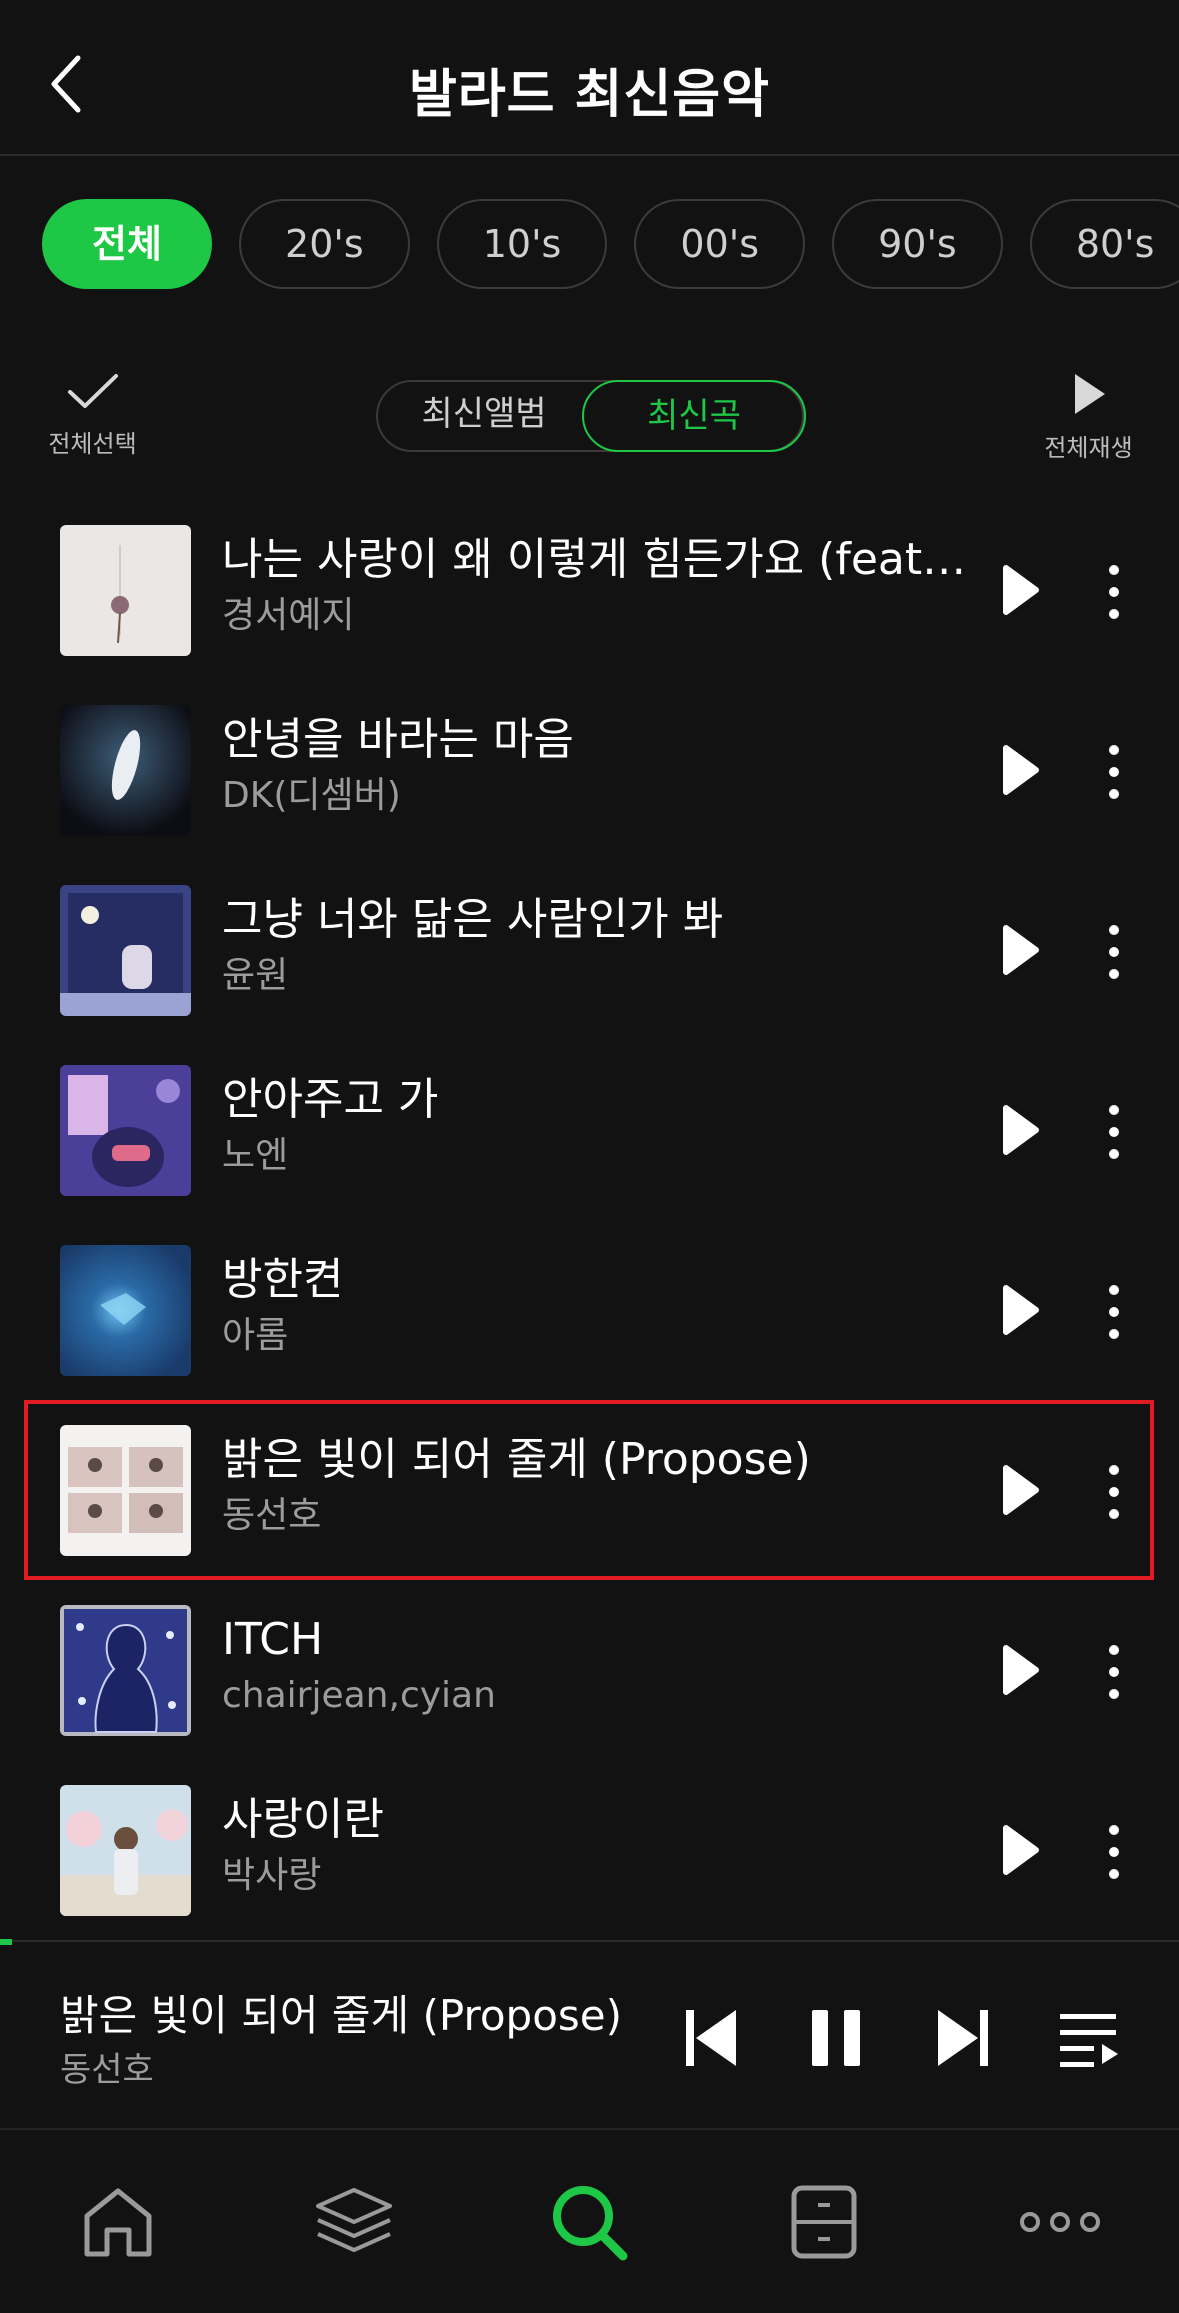 This screenshot has width=1179, height=2313. What do you see at coordinates (1088, 417) in the screenshot?
I see `play-all-button: 전체재생` at bounding box center [1088, 417].